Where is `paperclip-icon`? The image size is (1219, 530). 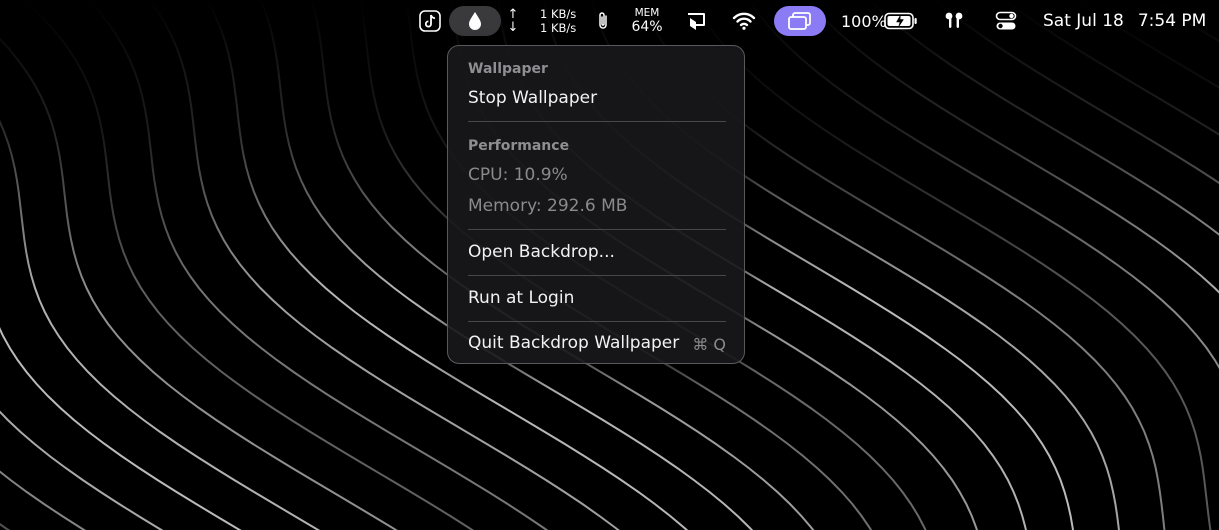 paperclip-icon is located at coordinates (603, 21).